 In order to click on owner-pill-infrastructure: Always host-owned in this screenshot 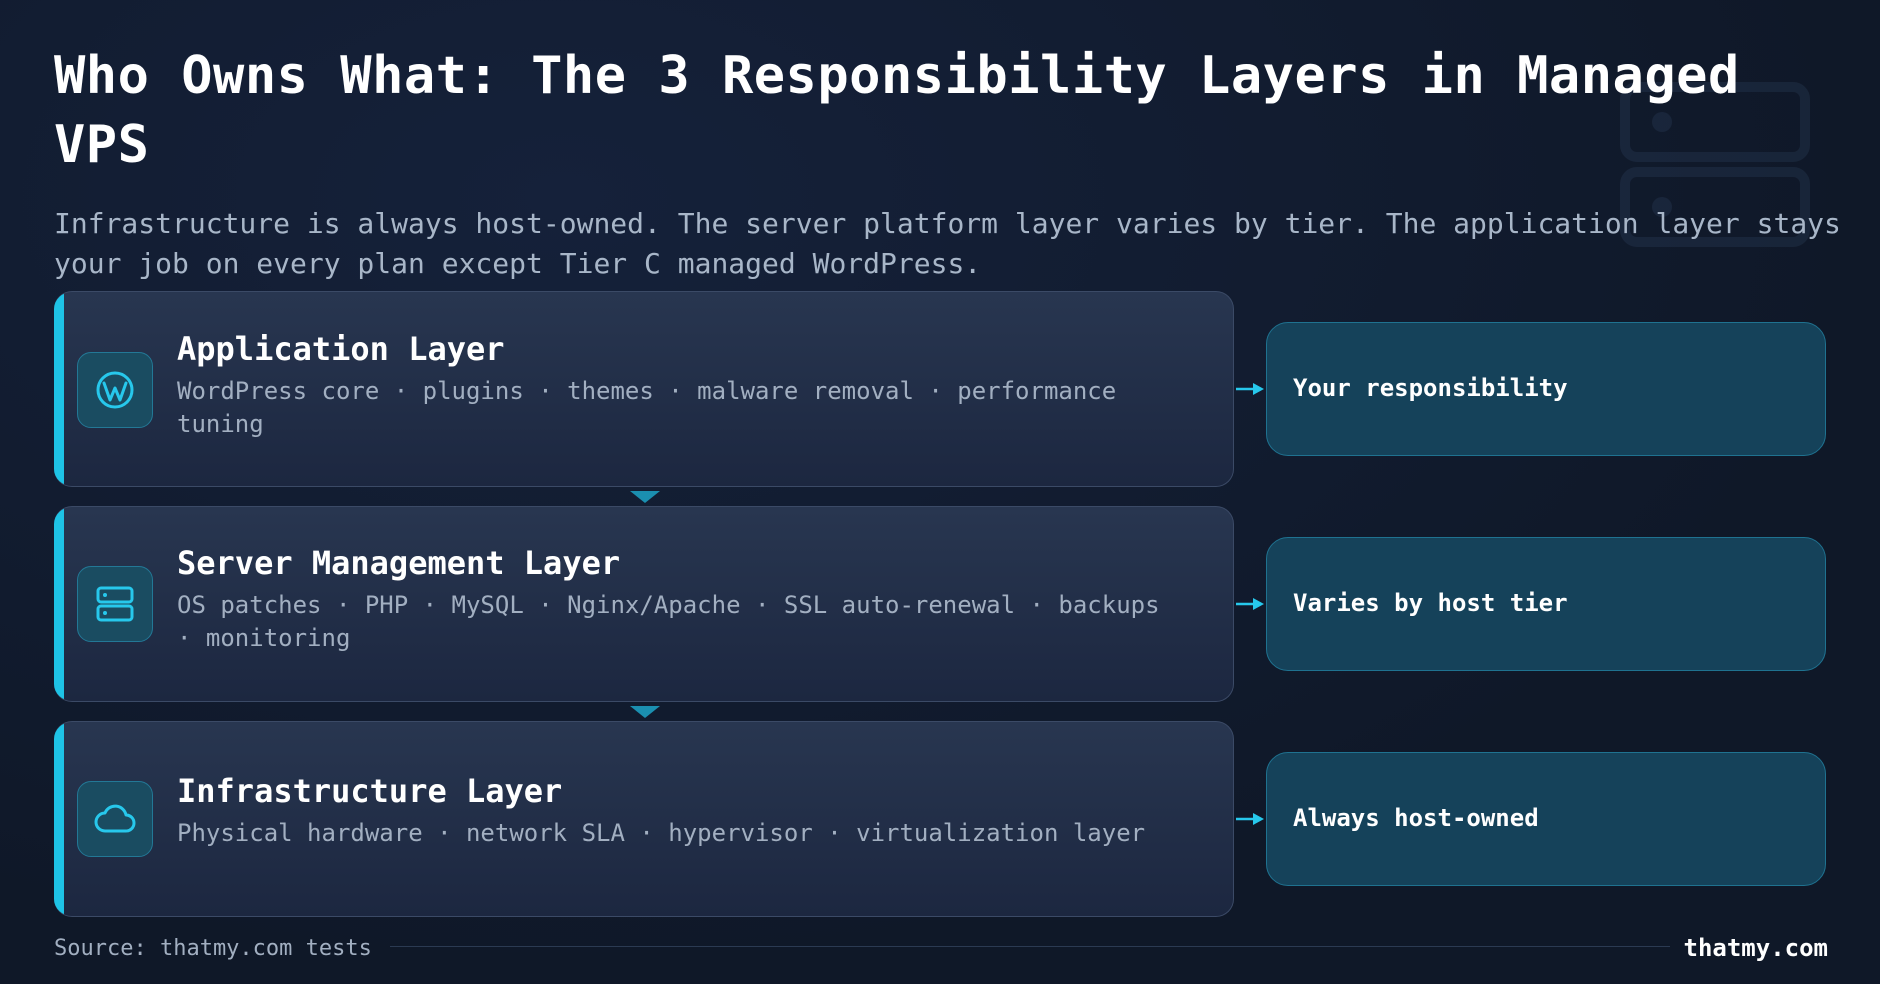, I will do `click(1546, 819)`.